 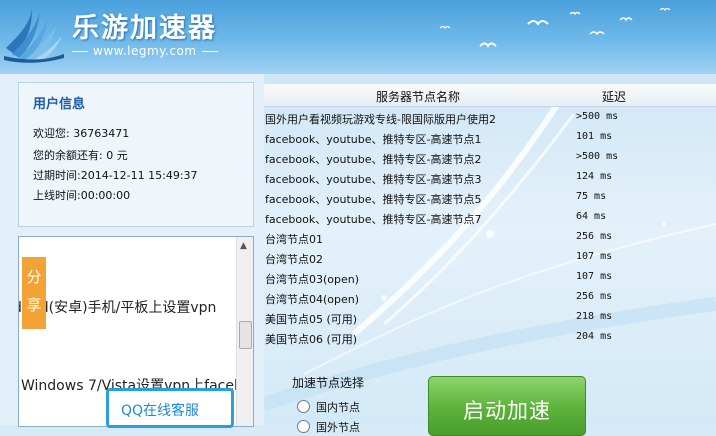 What do you see at coordinates (373, 139) in the screenshot?
I see `server-name: facebook、youtube、推特专区-高速节点1` at bounding box center [373, 139].